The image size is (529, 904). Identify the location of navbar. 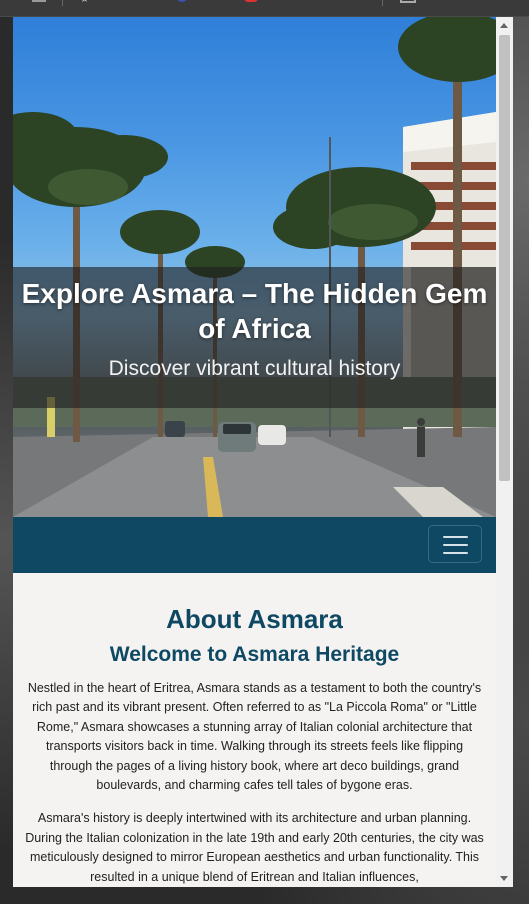
(254, 545).